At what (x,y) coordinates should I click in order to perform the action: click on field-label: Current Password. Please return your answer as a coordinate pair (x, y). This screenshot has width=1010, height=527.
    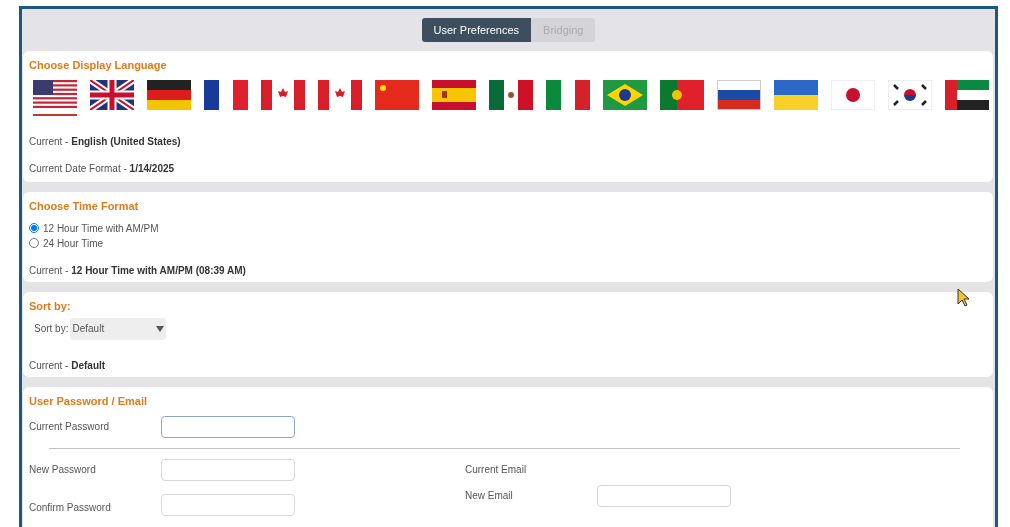
    Looking at the image, I should click on (70, 427).